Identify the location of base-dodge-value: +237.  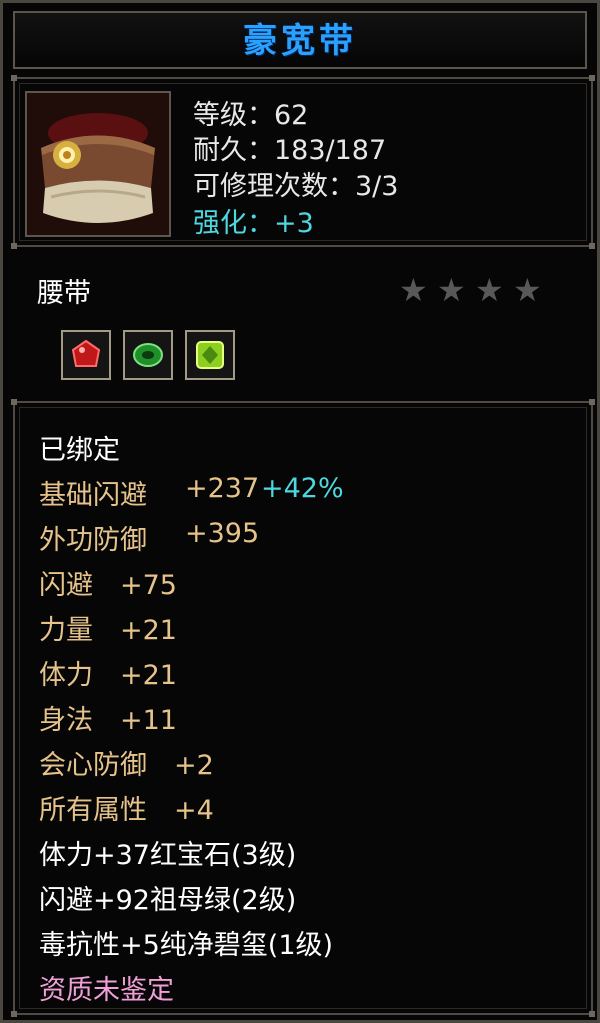
(222, 488).